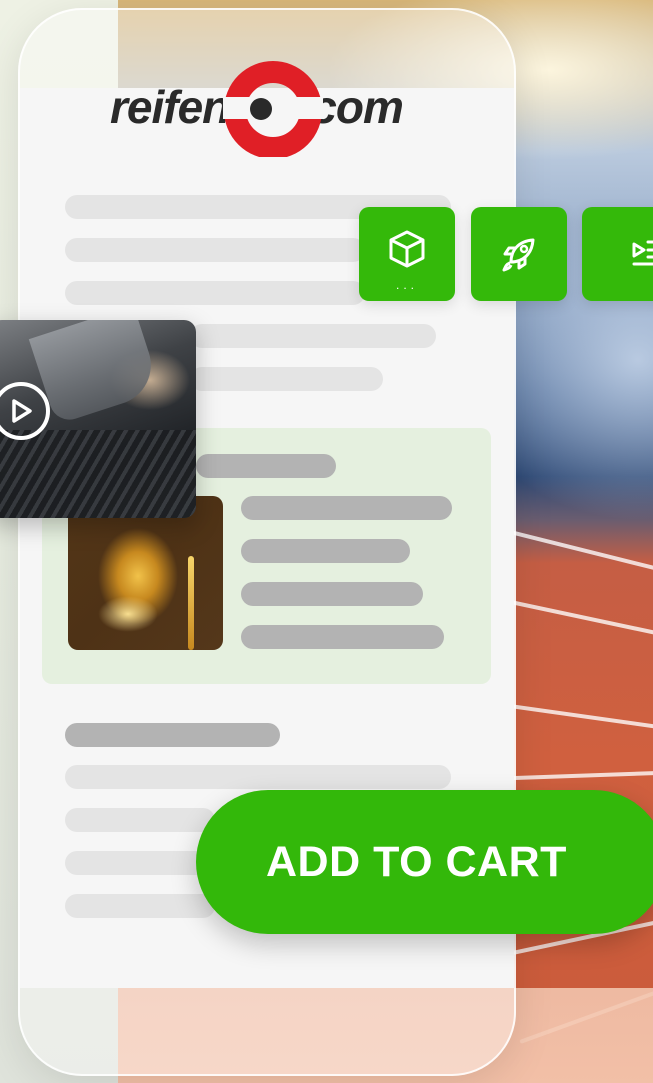 This screenshot has height=1083, width=653. What do you see at coordinates (22, 411) in the screenshot?
I see `play-icon` at bounding box center [22, 411].